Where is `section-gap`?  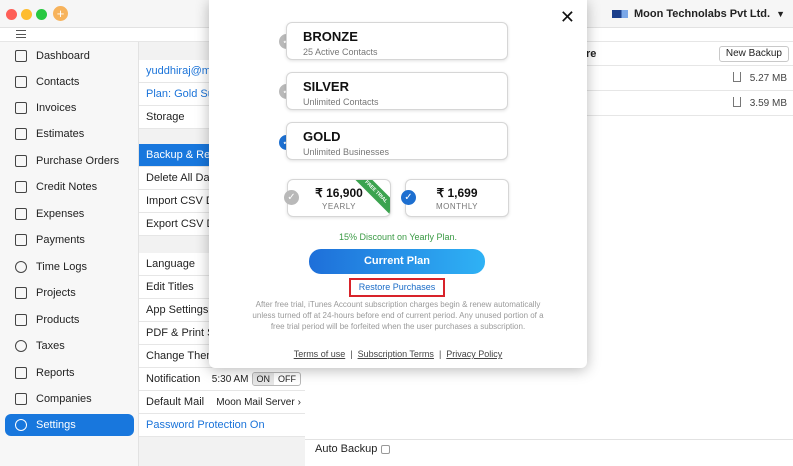
section-gap is located at coordinates (222, 451).